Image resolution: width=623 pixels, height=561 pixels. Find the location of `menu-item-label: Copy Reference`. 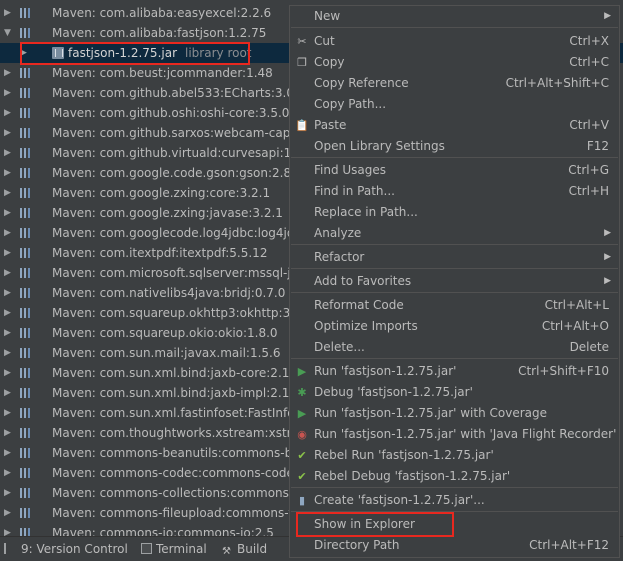

menu-item-label: Copy Reference is located at coordinates (361, 83).